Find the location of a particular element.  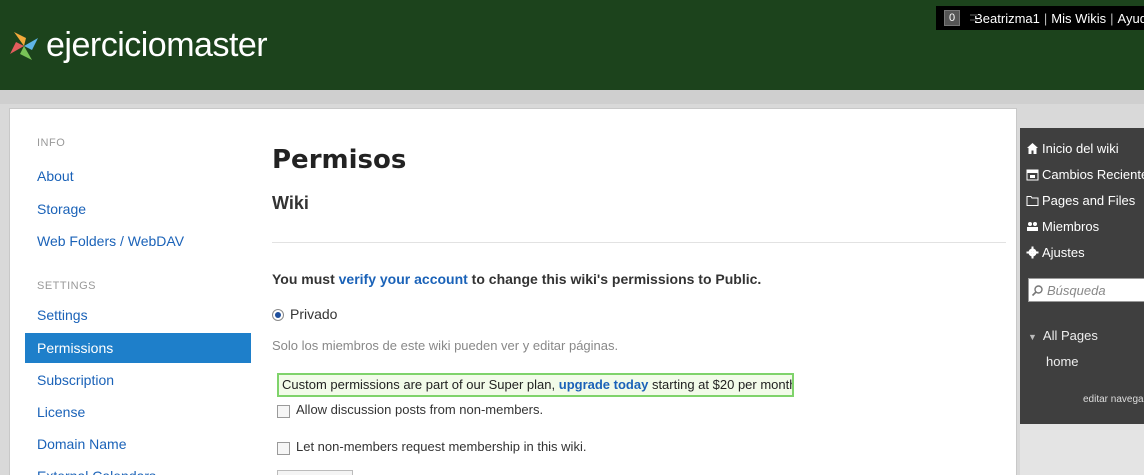

privacy-option-private: Privado is located at coordinates (304, 314).